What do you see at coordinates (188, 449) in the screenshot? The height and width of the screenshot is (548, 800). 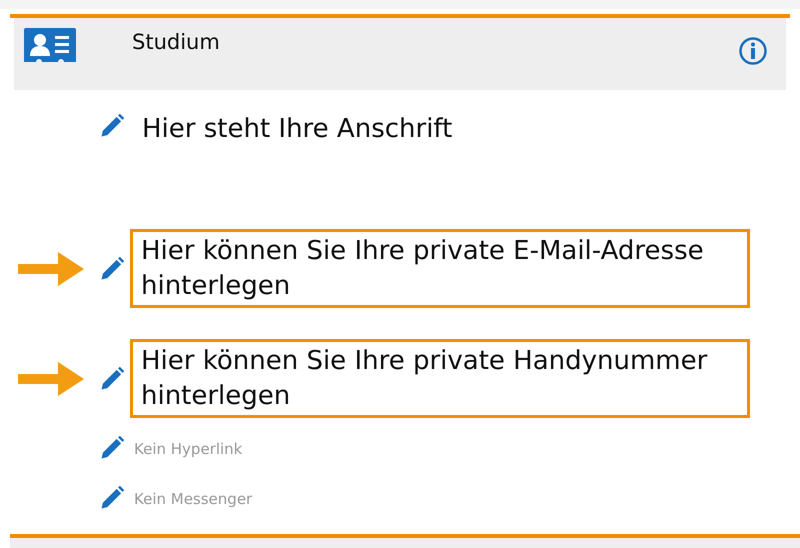 I see `empty-value: Kein Hyperlink` at bounding box center [188, 449].